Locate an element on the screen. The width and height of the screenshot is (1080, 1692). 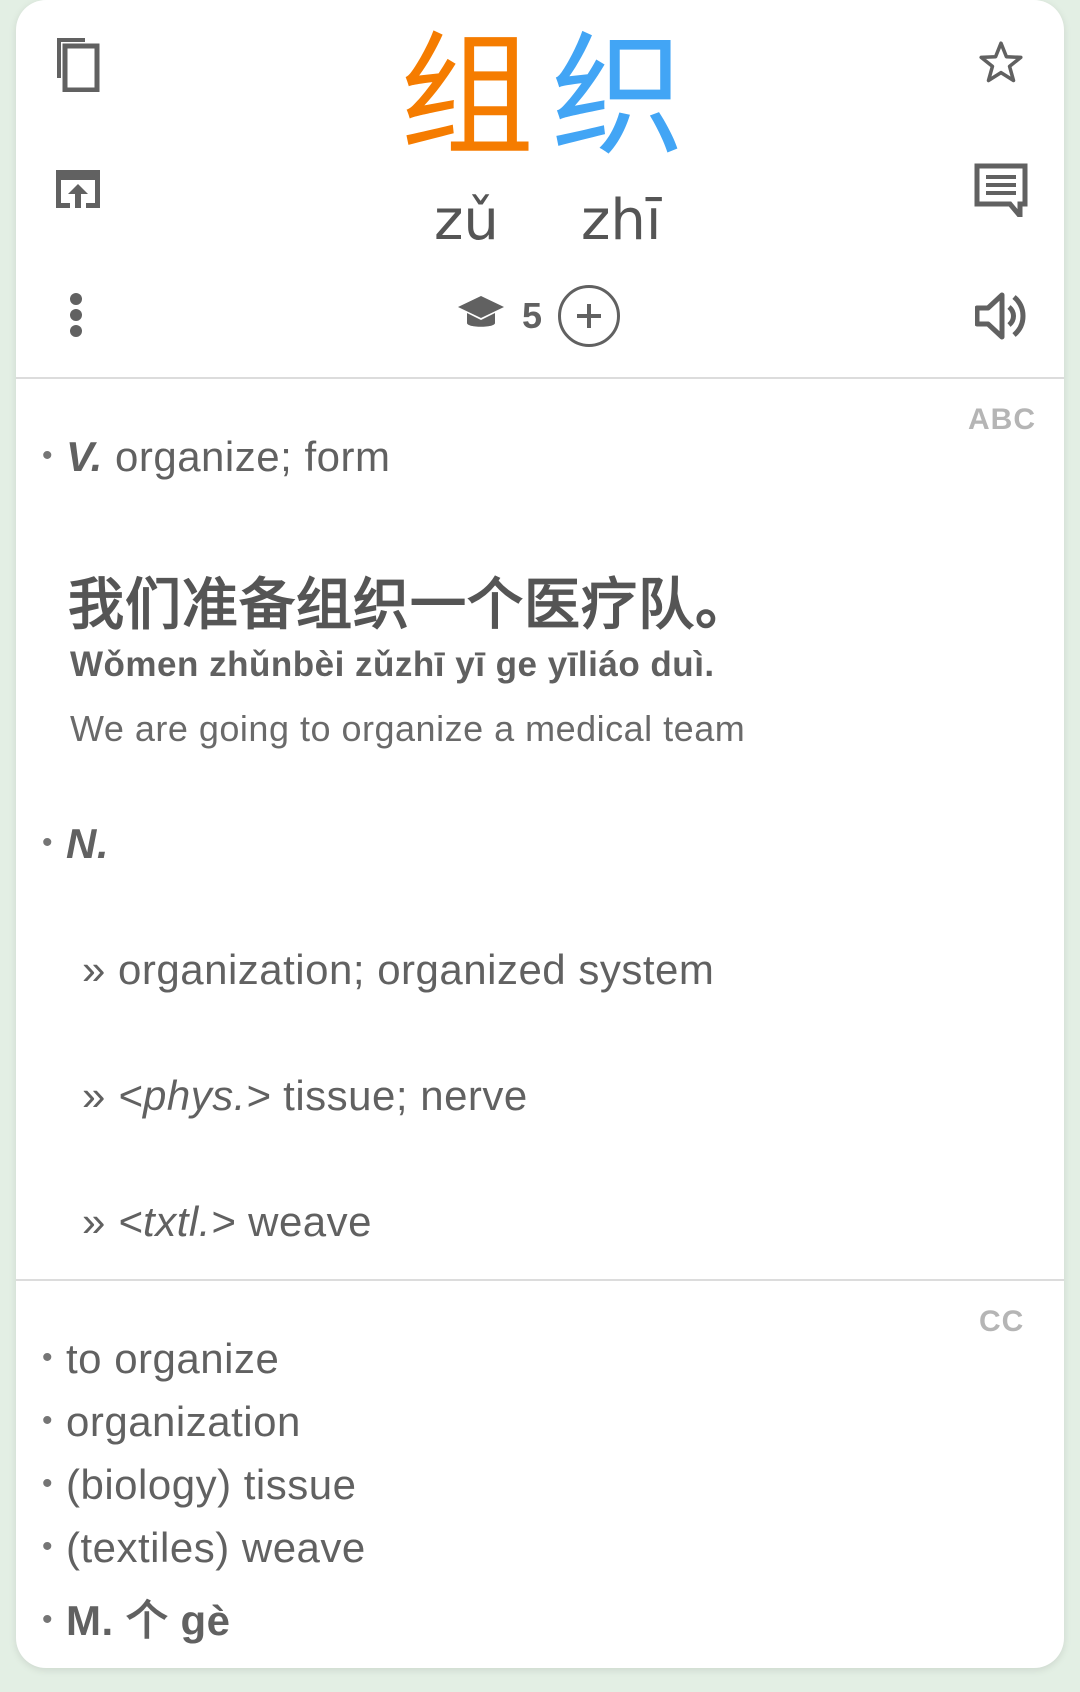
hsk-level: 5 is located at coordinates (532, 315).